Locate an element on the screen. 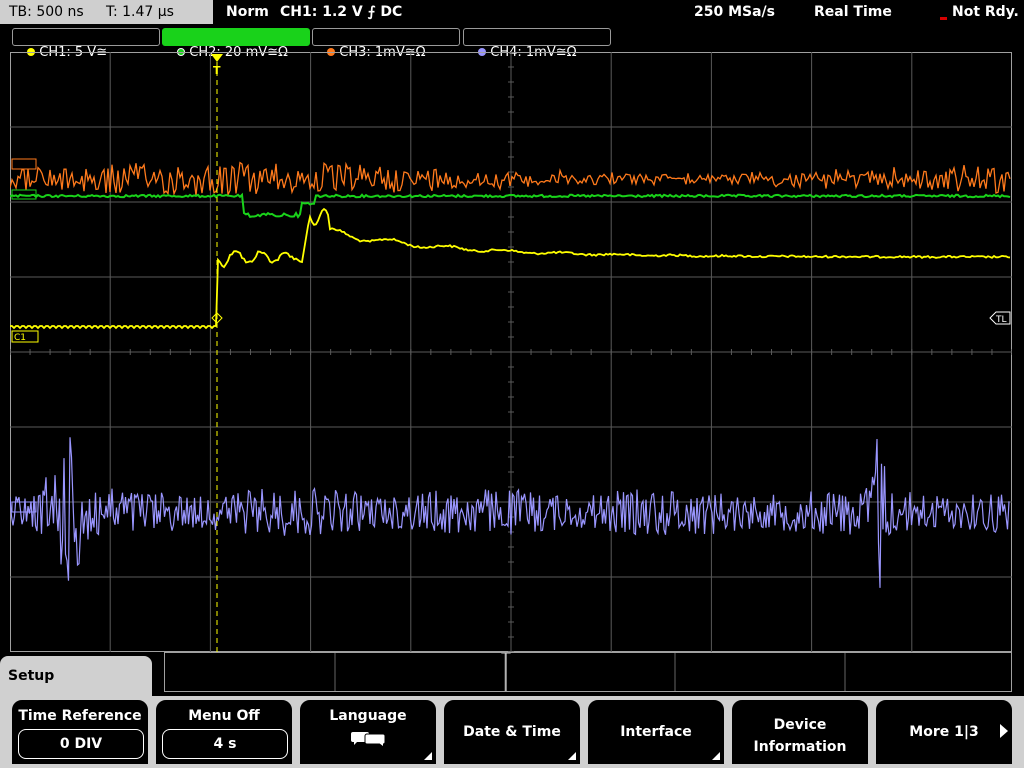  softkey-date-time: Date & Time is located at coordinates (512, 732).